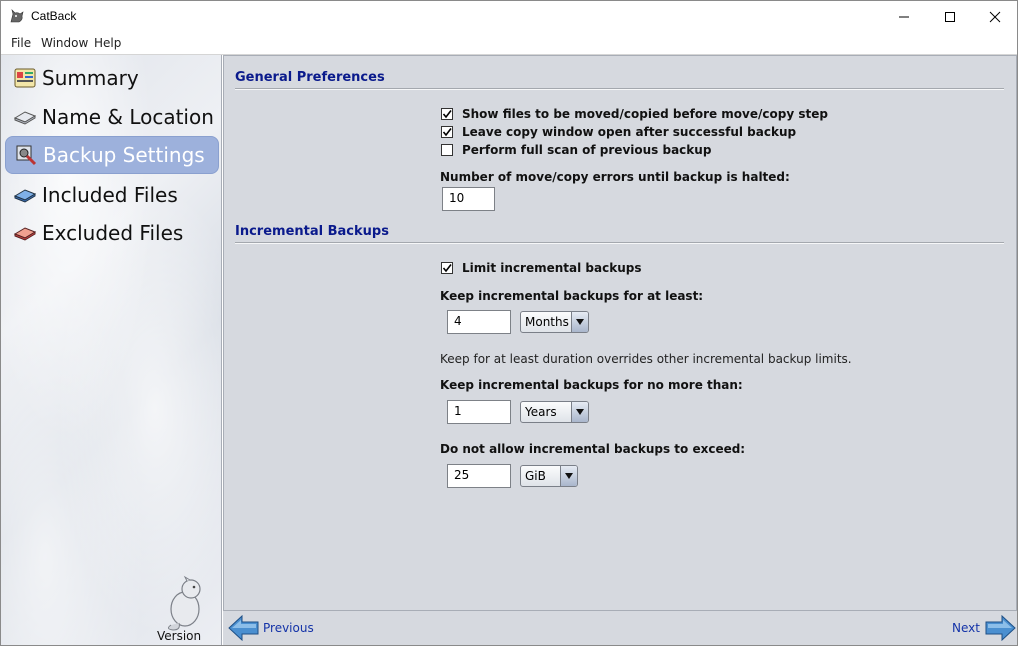  Describe the element at coordinates (90, 78) in the screenshot. I see `sidebar-item-label: Summary` at that location.